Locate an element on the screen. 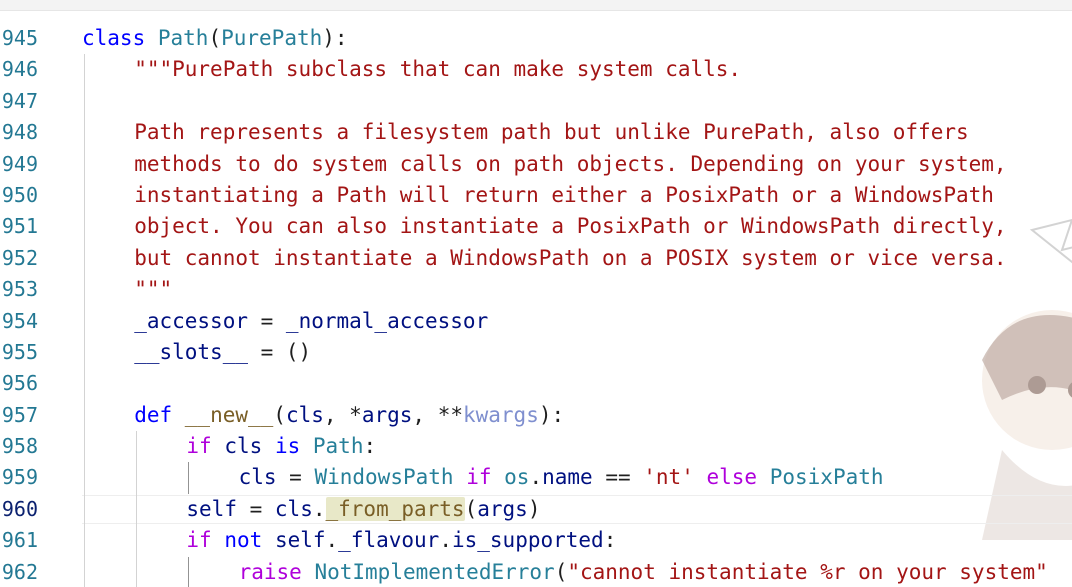 The image size is (1072, 587). line-number: 945 is located at coordinates (19, 38).